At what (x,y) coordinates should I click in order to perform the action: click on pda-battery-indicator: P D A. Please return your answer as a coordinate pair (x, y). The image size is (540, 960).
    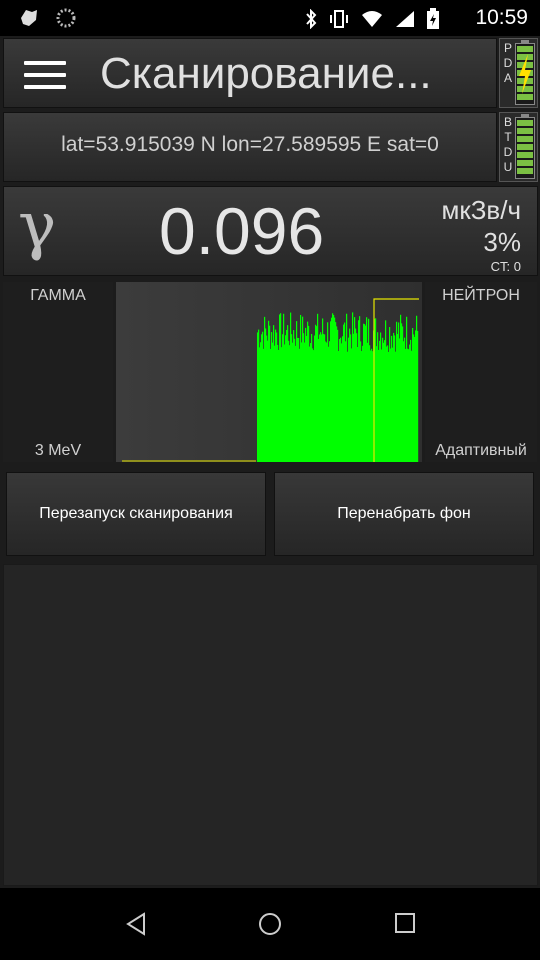
    Looking at the image, I should click on (518, 73).